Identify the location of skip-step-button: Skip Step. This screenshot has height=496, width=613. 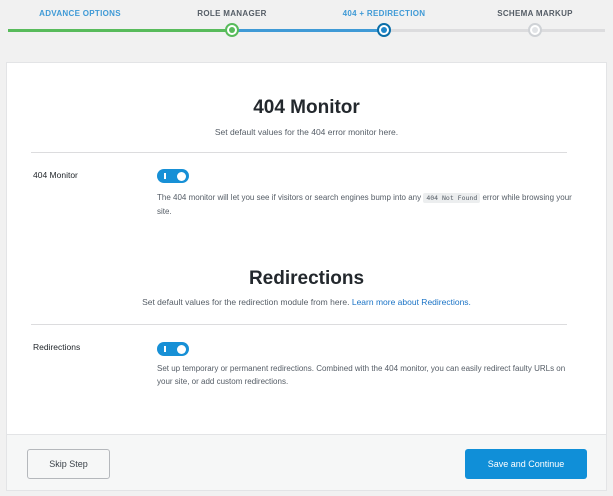
(68, 464).